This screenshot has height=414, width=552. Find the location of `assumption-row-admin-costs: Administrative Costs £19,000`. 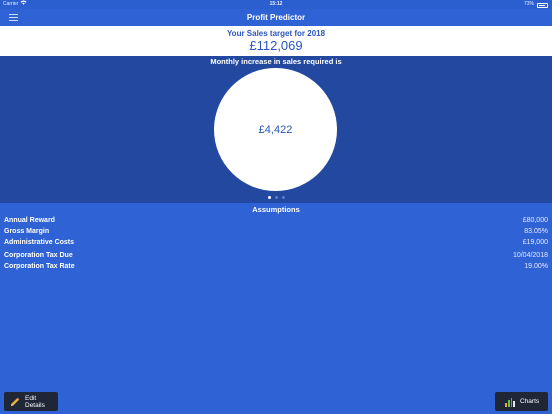

assumption-row-admin-costs: Administrative Costs £19,000 is located at coordinates (276, 244).